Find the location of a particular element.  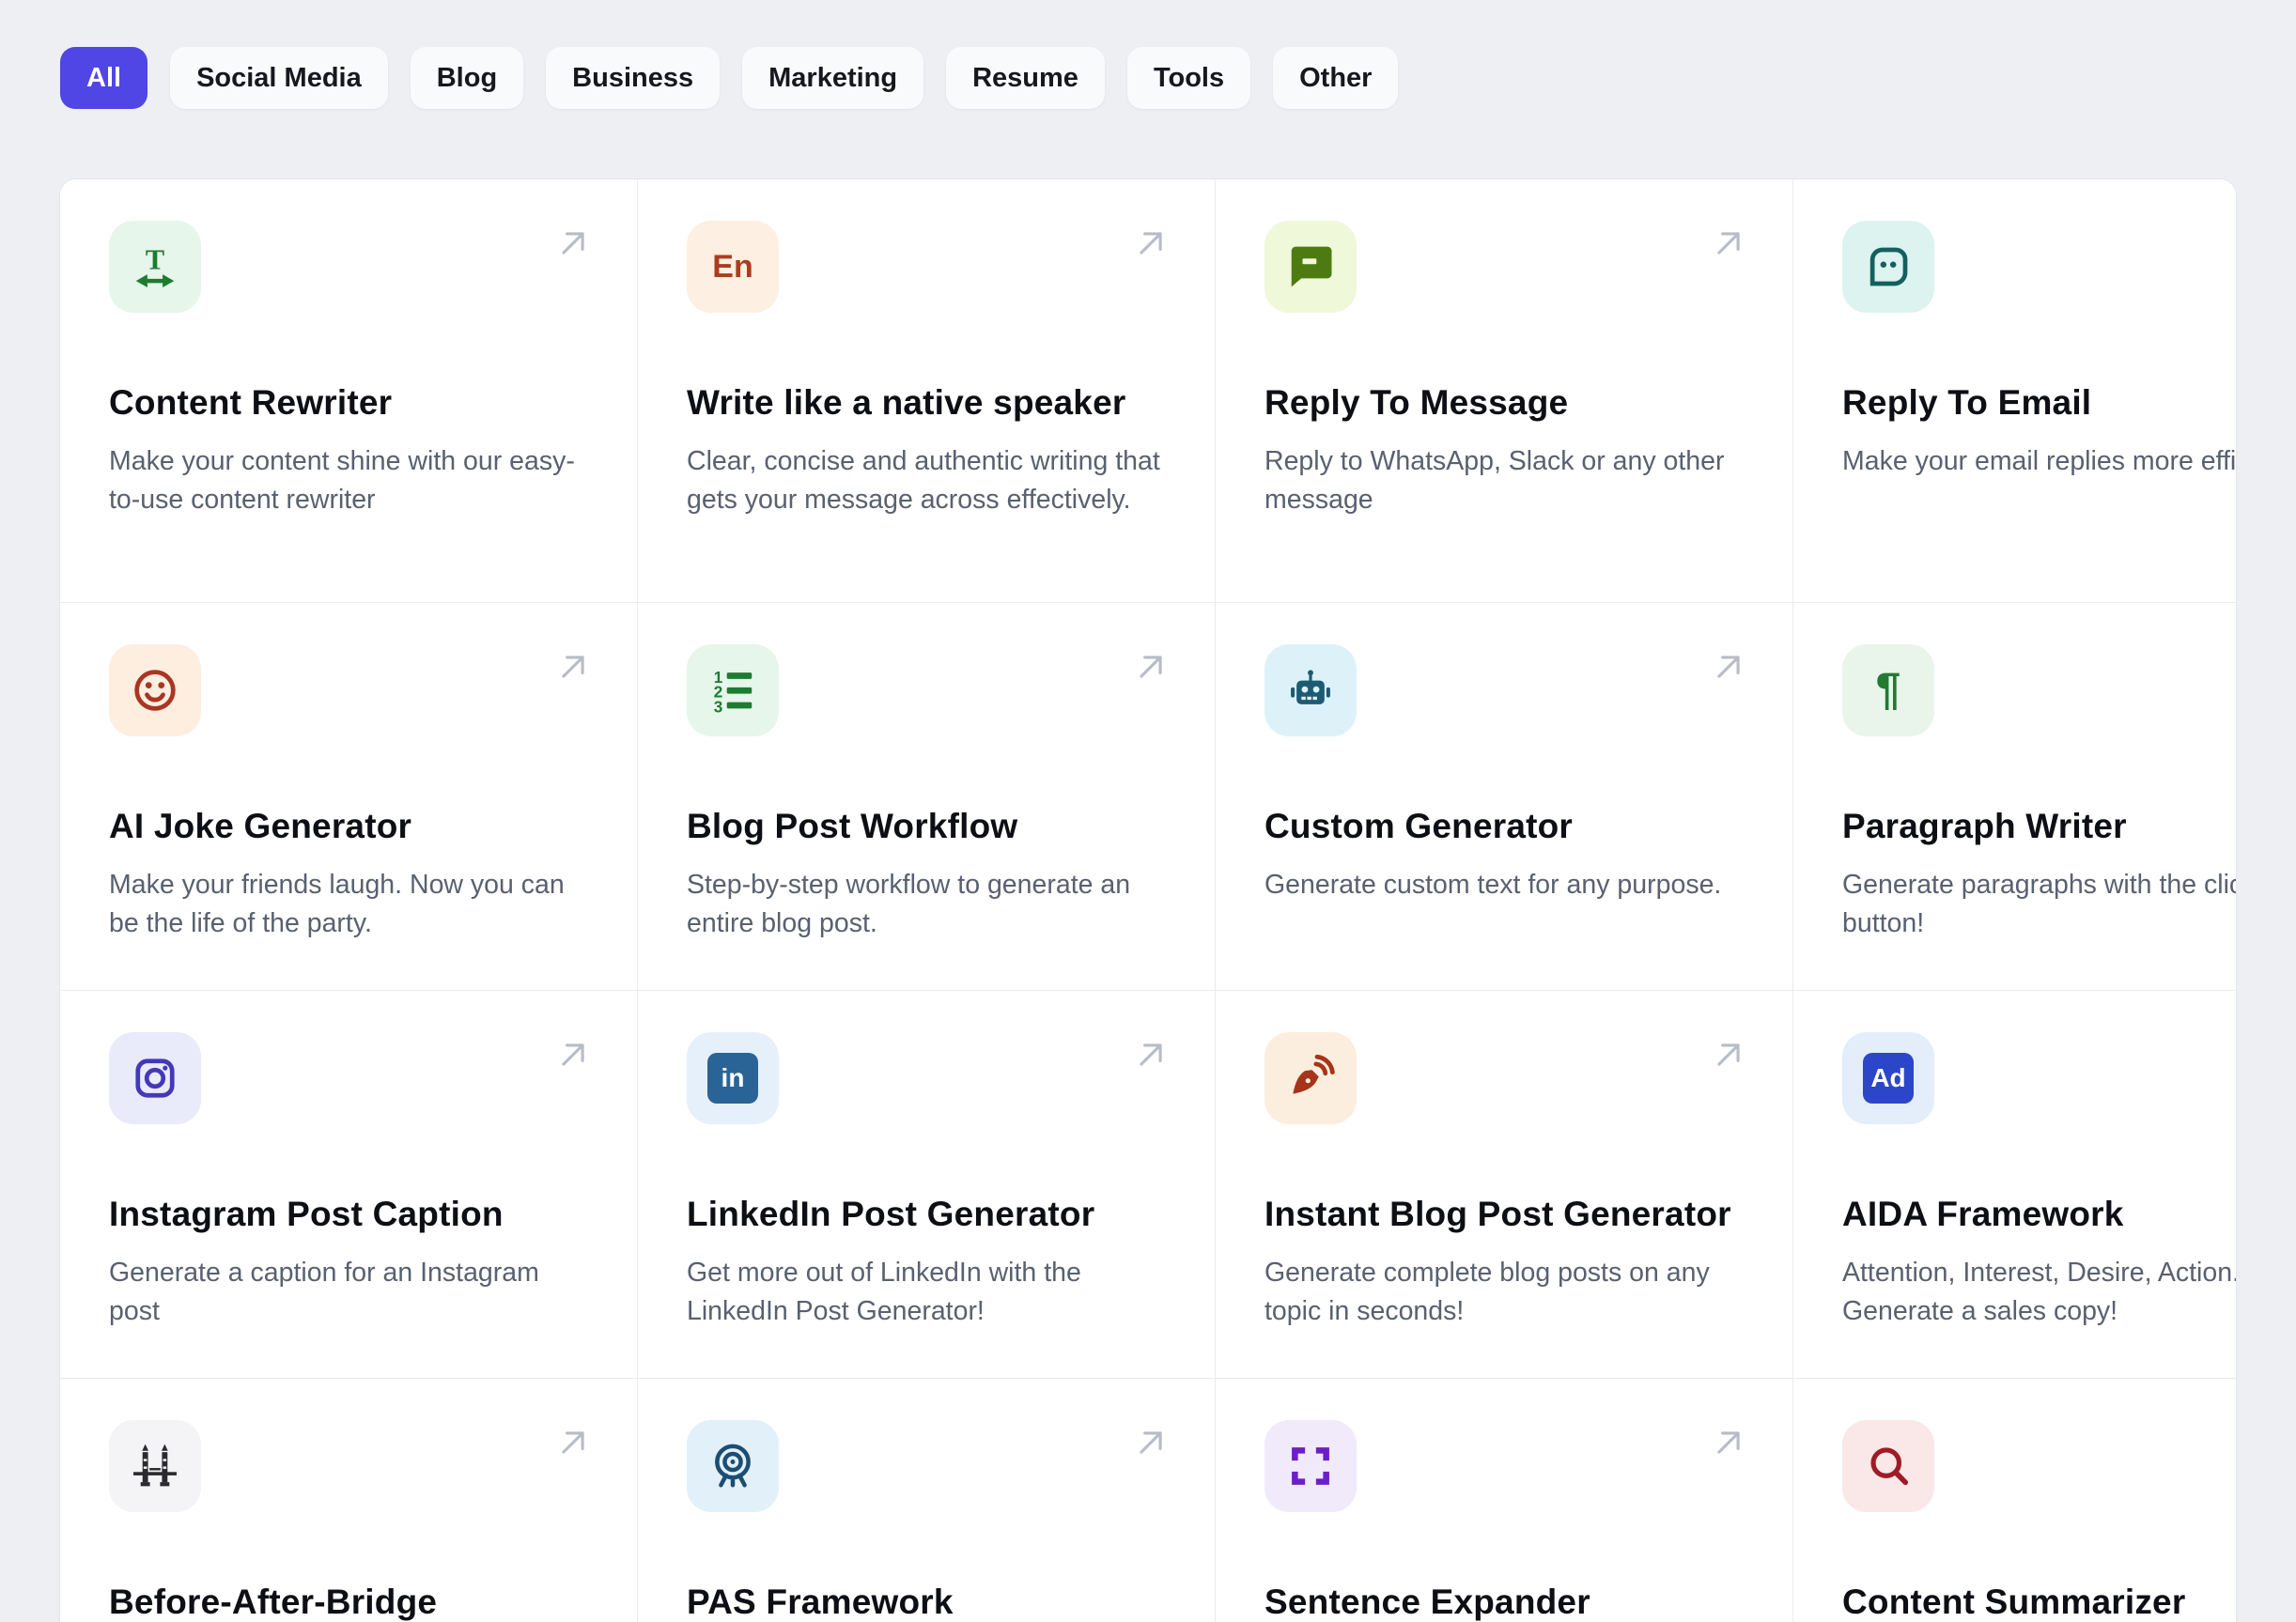

robot-icon is located at coordinates (1310, 690).